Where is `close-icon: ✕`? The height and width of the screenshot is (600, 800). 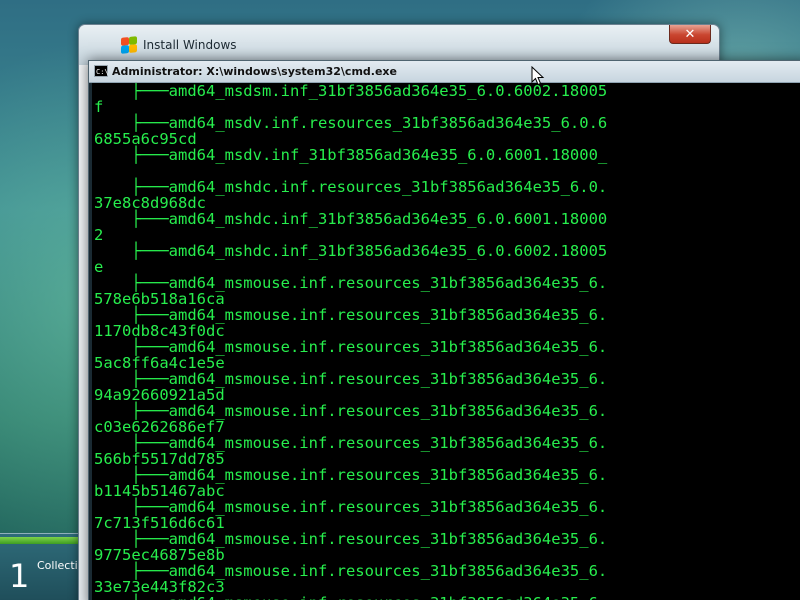
close-icon: ✕ is located at coordinates (690, 34).